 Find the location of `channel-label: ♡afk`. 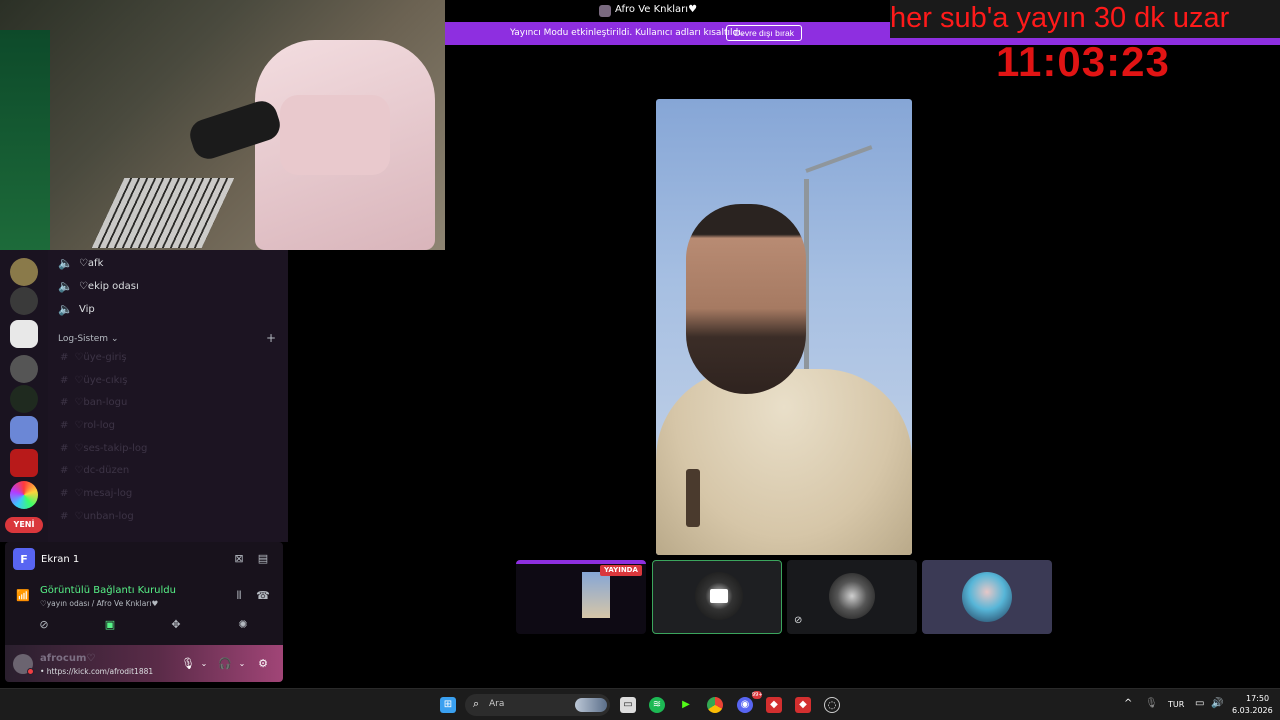

channel-label: ♡afk is located at coordinates (91, 263).